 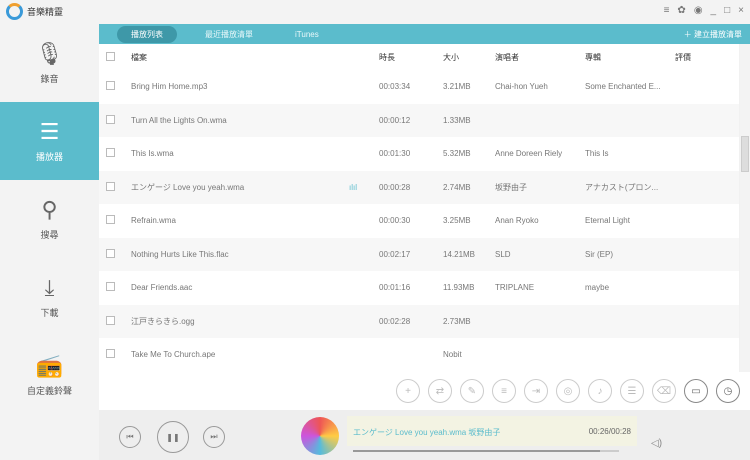 I want to click on sidebar-item-search: ⚲ 搜尋, so click(x=49, y=219).